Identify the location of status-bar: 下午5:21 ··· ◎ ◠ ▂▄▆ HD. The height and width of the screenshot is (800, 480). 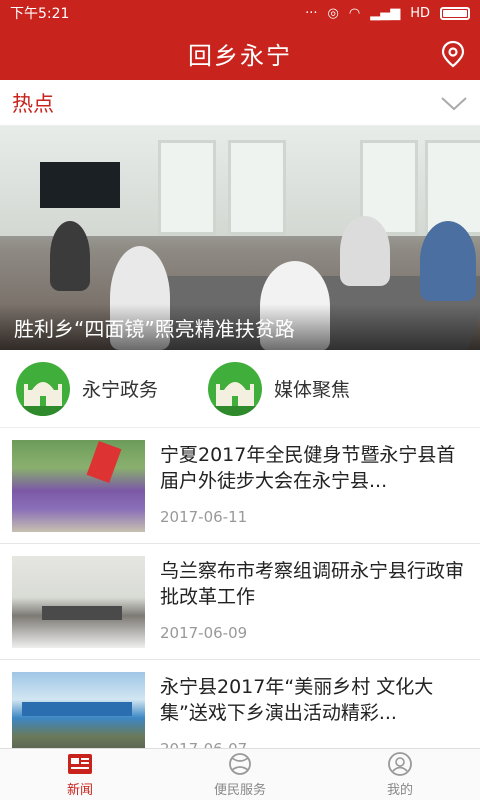
(240, 13).